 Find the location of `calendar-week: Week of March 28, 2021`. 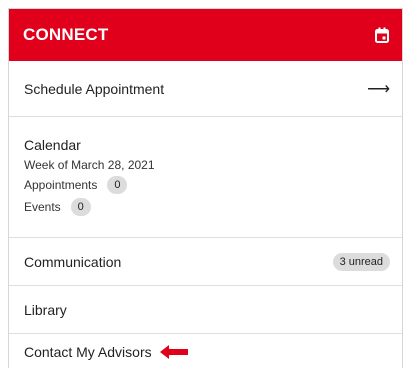

calendar-week: Week of March 28, 2021 is located at coordinates (89, 165).